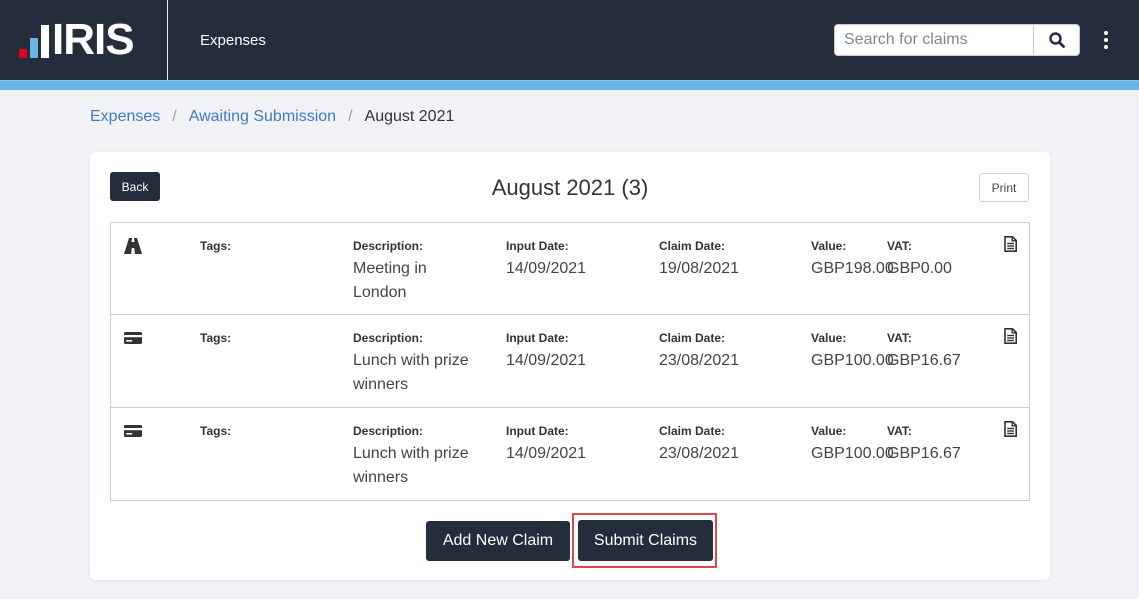  What do you see at coordinates (233, 41) in the screenshot?
I see `app-title: Expenses` at bounding box center [233, 41].